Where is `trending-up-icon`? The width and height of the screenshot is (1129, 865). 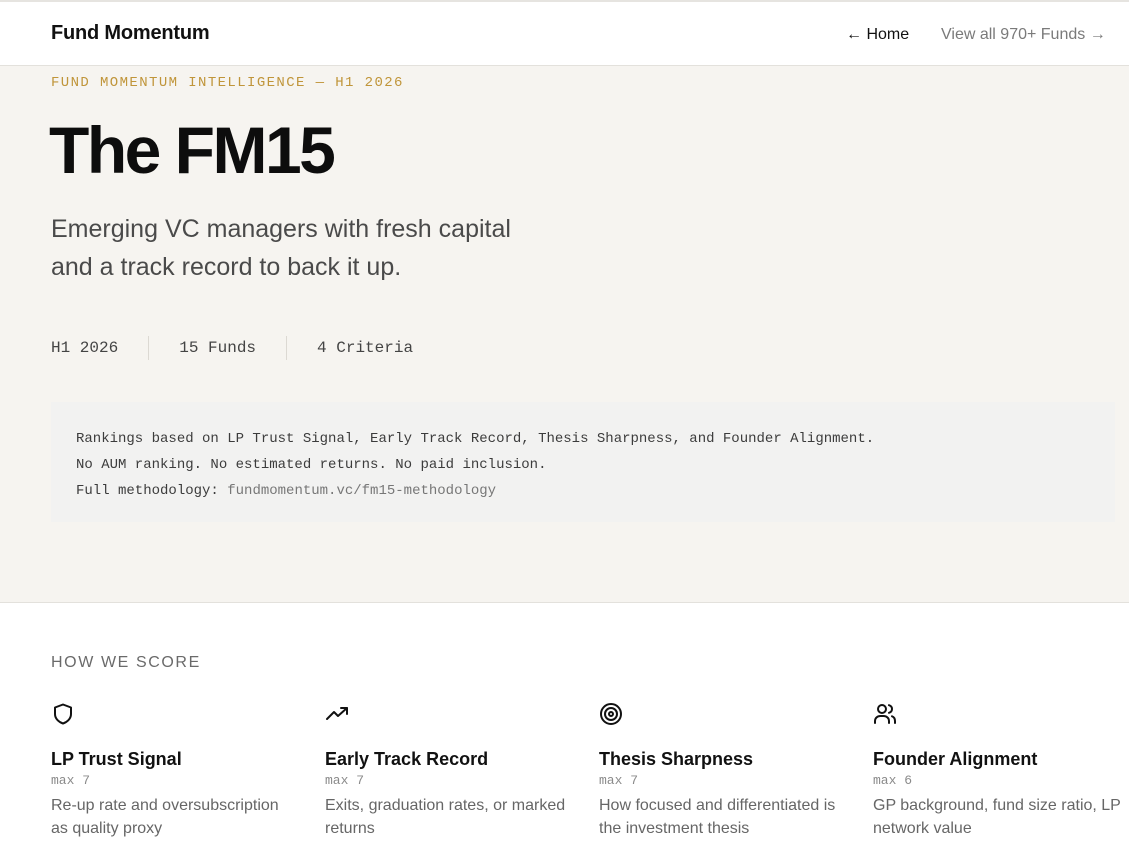
trending-up-icon is located at coordinates (337, 713).